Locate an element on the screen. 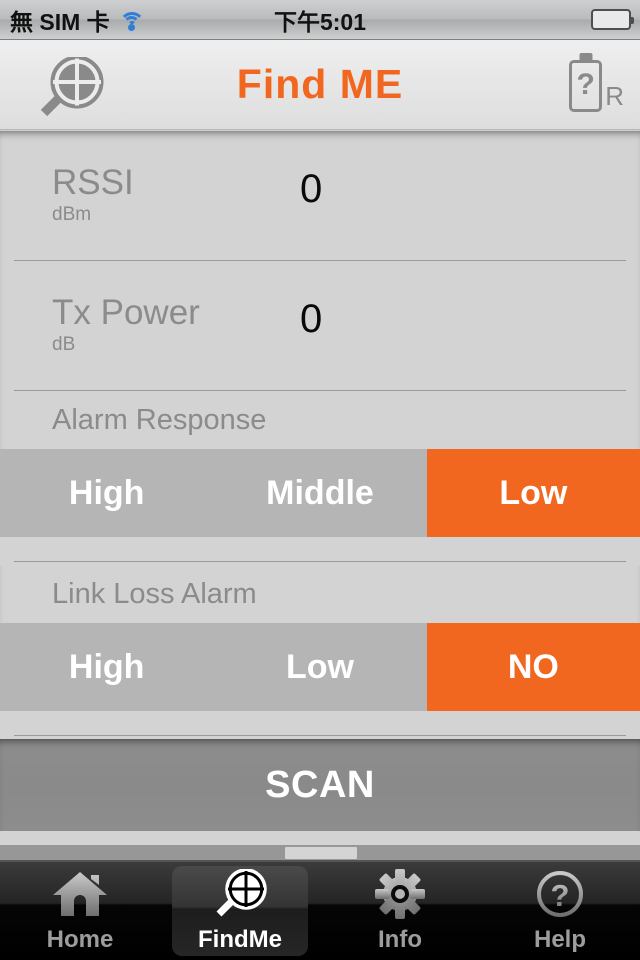  tx-power-value: 0 is located at coordinates (311, 319).